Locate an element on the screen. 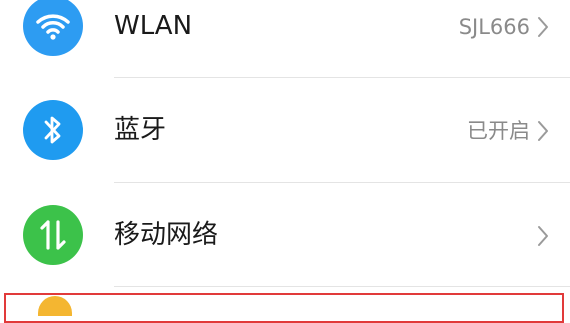  divider is located at coordinates (342, 286).